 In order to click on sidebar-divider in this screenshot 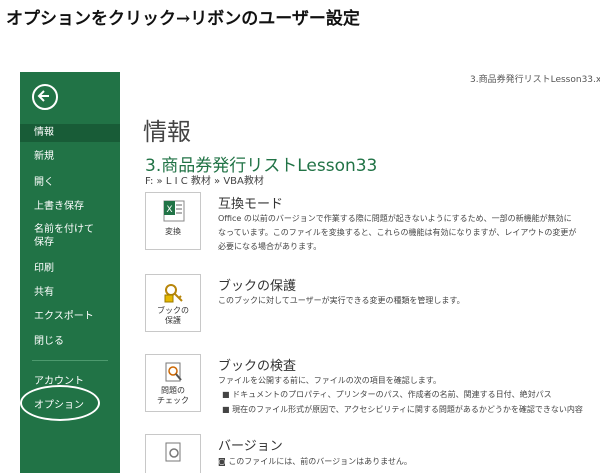, I will do `click(70, 360)`.